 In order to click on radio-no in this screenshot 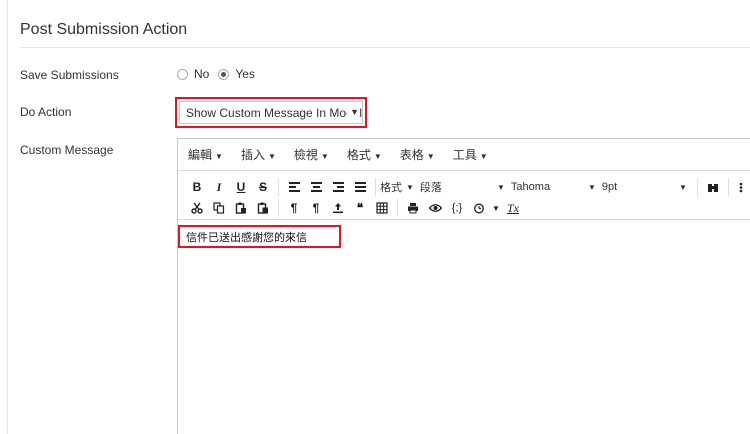, I will do `click(182, 74)`.